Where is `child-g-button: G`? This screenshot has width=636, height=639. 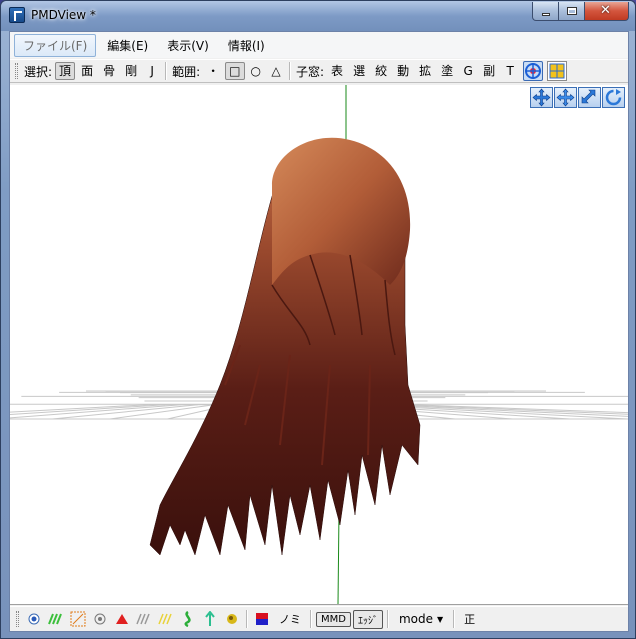 child-g-button: G is located at coordinates (468, 71).